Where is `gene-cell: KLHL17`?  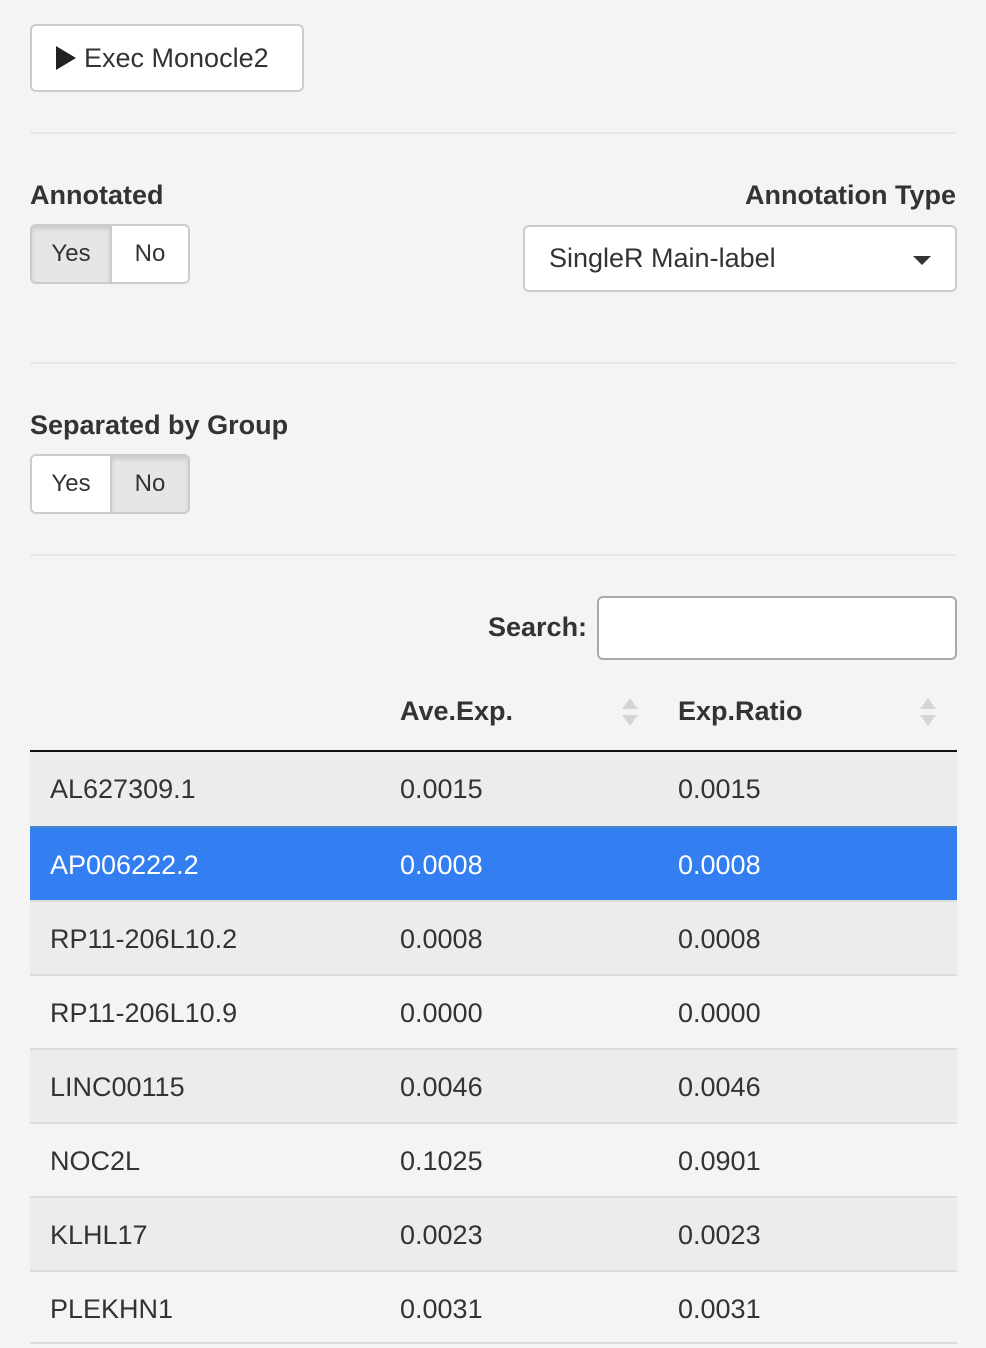
gene-cell: KLHL17 is located at coordinates (99, 1235).